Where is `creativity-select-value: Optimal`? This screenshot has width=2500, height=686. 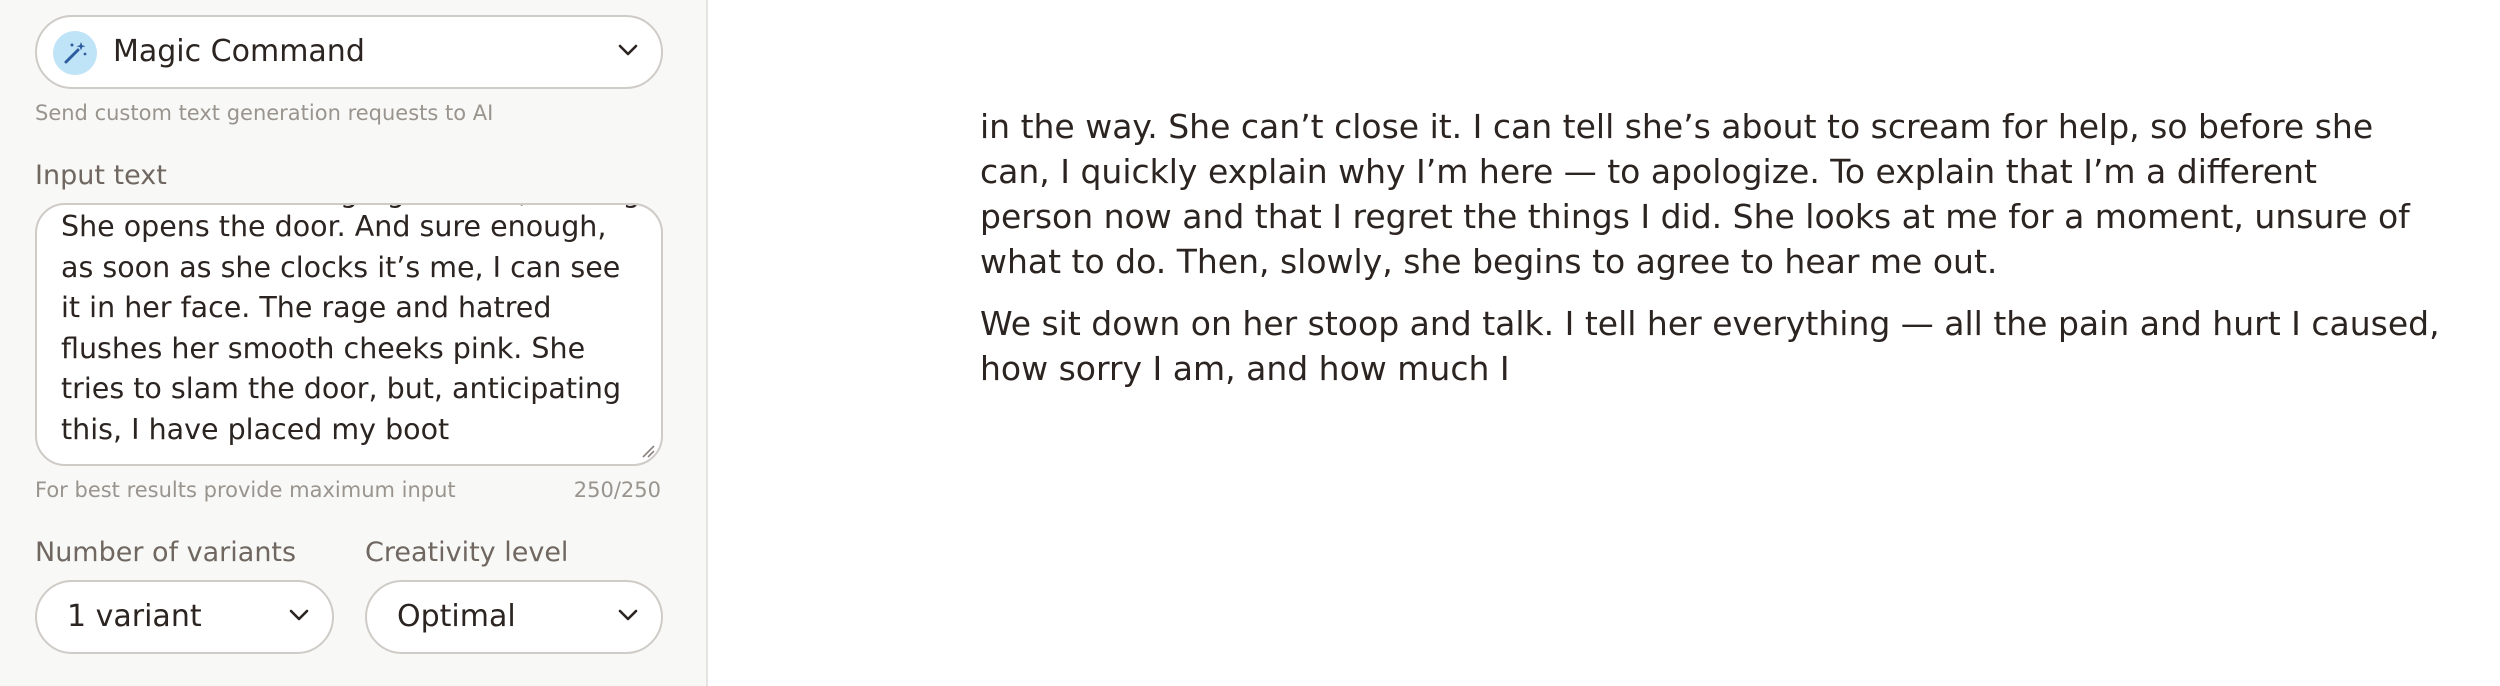 creativity-select-value: Optimal is located at coordinates (456, 616).